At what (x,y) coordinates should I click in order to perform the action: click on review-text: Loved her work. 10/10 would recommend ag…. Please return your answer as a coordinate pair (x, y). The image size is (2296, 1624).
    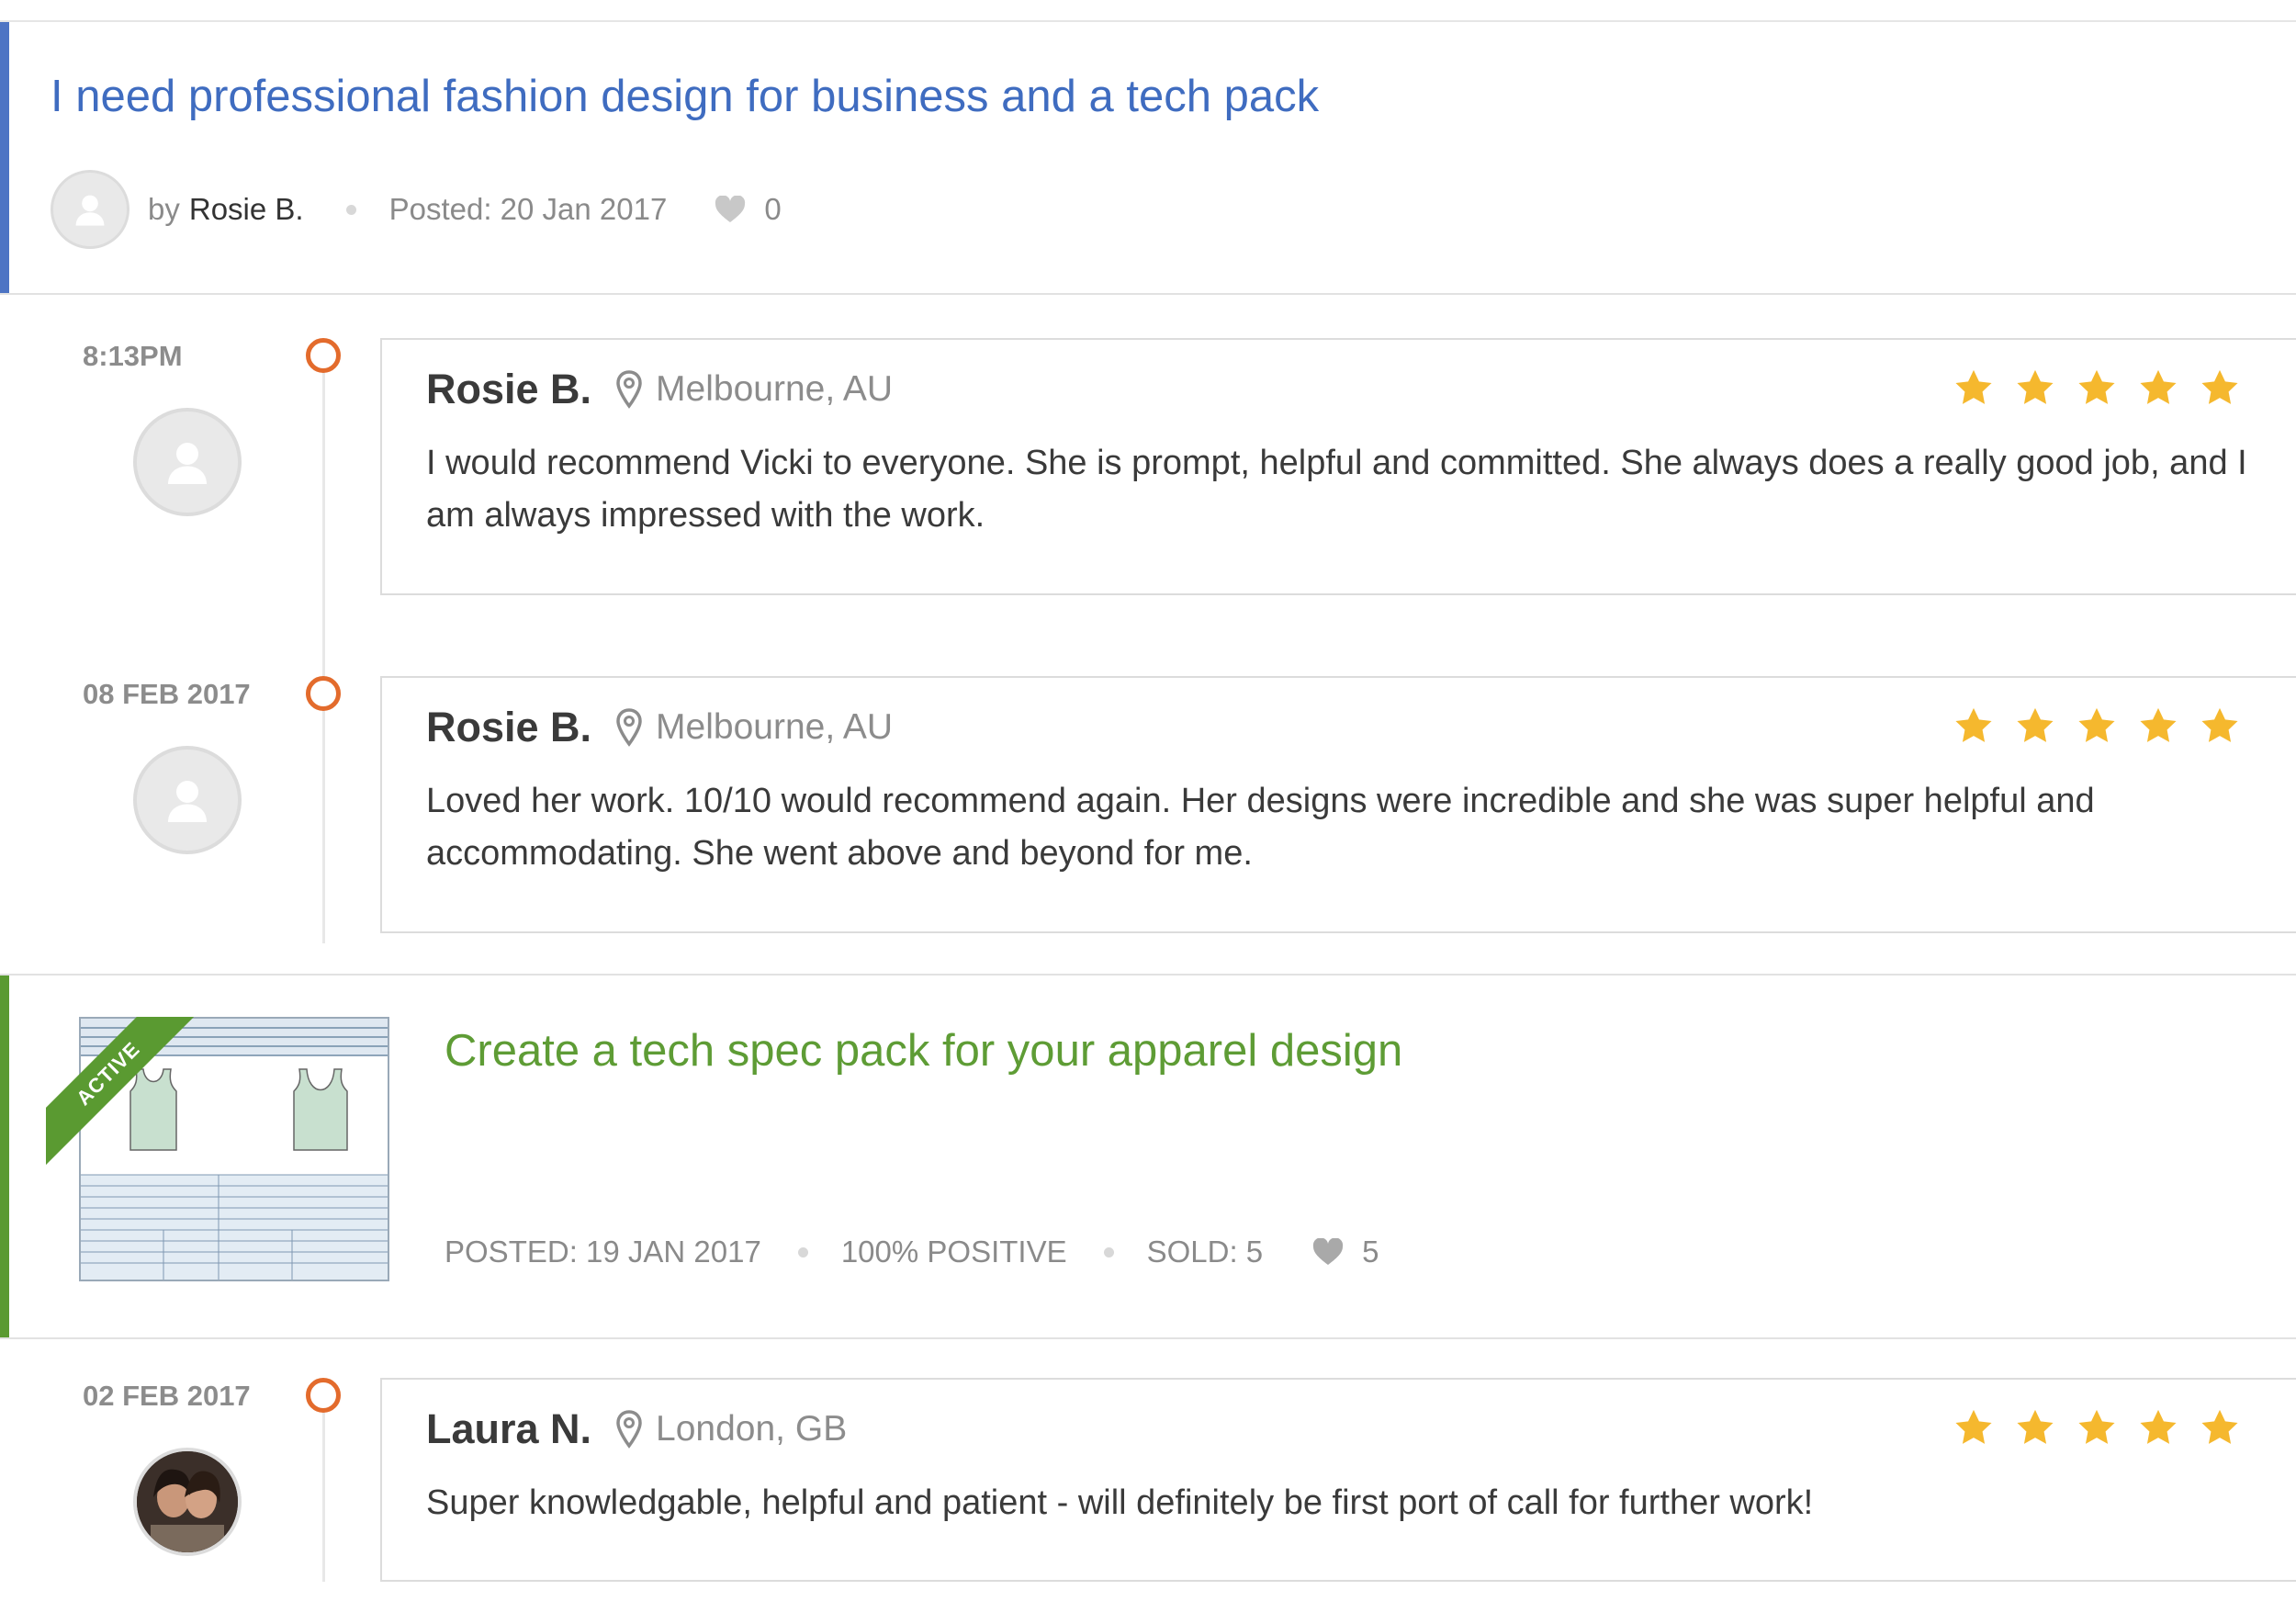
    Looking at the image, I should click on (1260, 827).